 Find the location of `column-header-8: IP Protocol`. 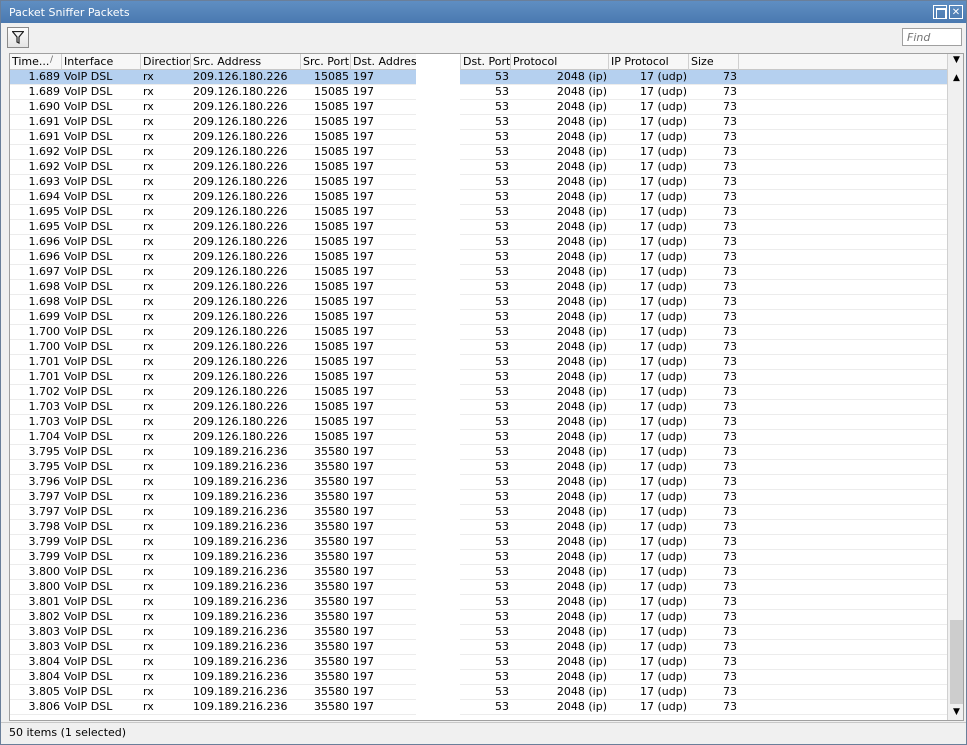

column-header-8: IP Protocol is located at coordinates (649, 62).